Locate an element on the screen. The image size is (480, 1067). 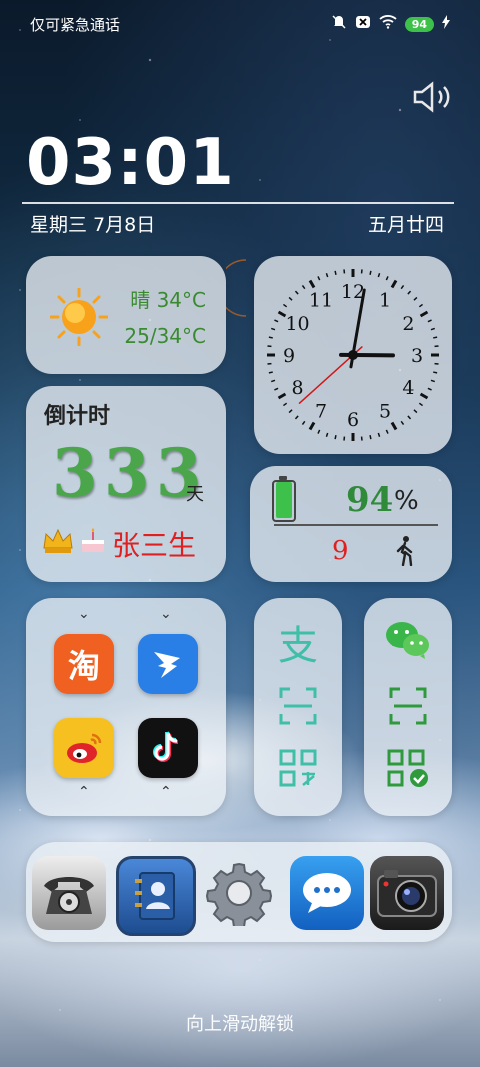
clock-numeral: 8 is located at coordinates (298, 388).